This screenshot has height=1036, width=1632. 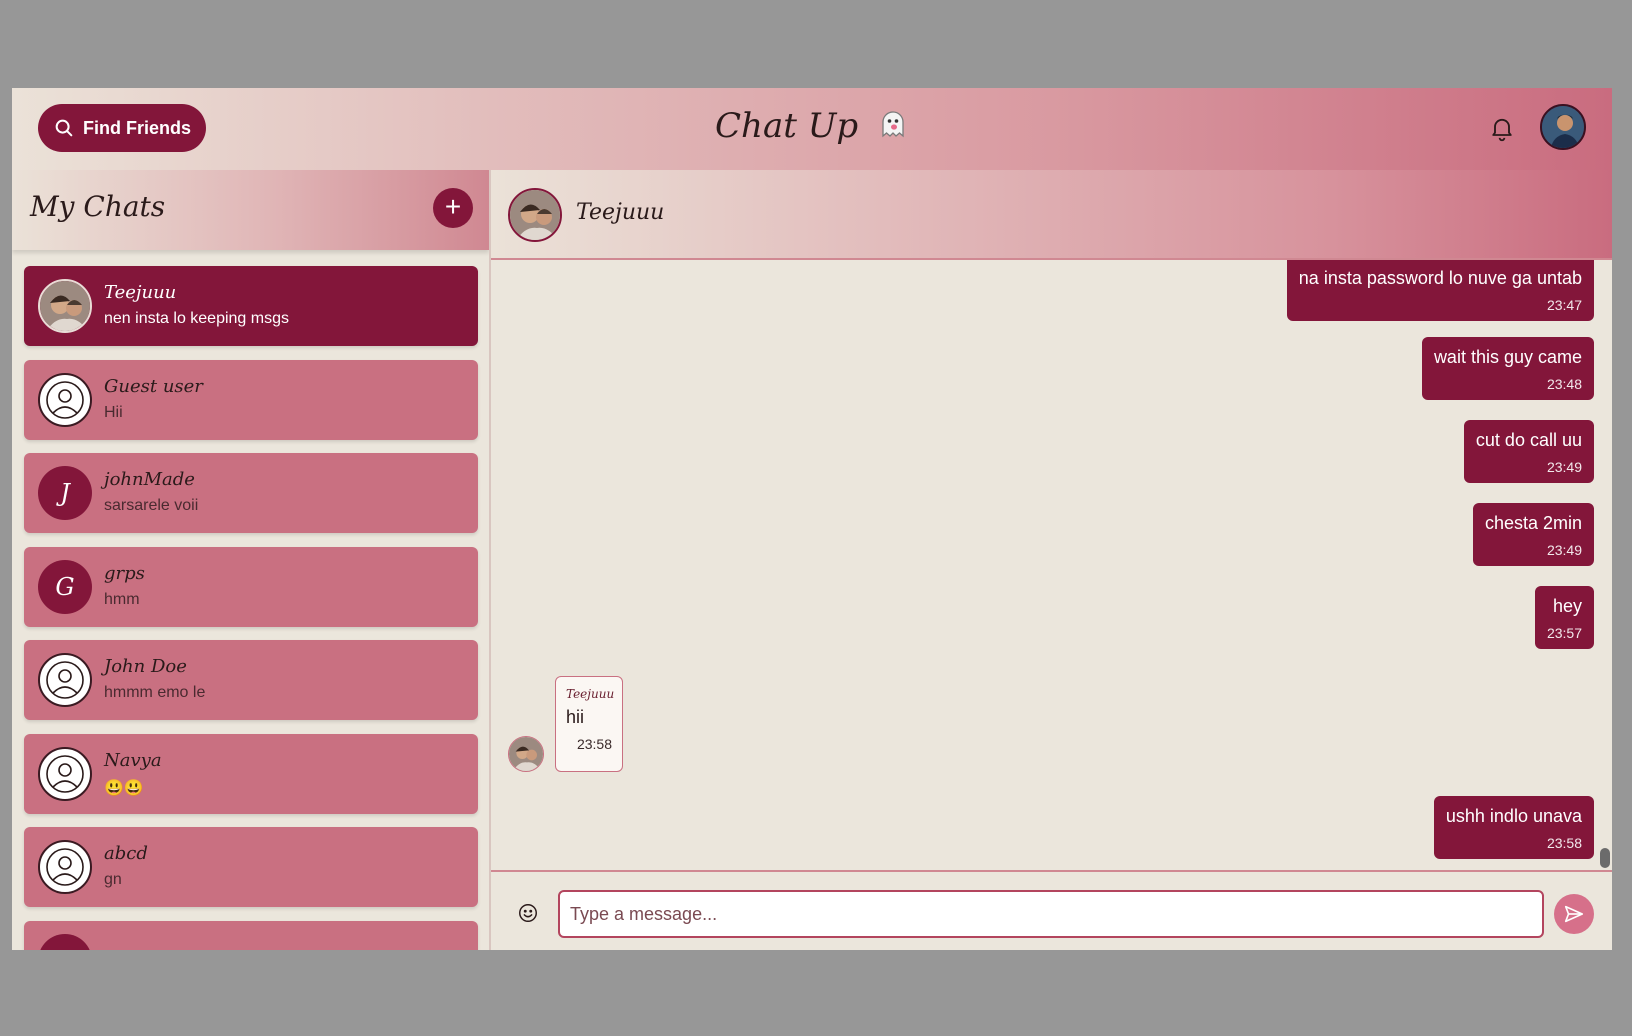 I want to click on app-title: Chat Up, so click(x=812, y=127).